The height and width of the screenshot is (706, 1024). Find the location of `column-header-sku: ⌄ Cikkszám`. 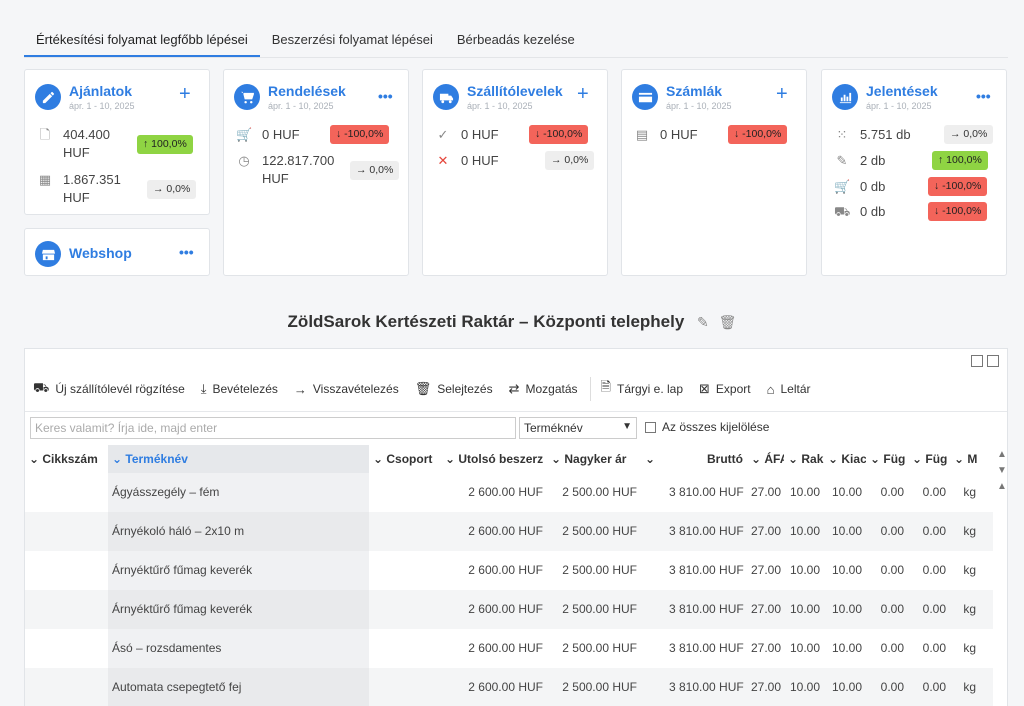

column-header-sku: ⌄ Cikkszám is located at coordinates (66, 459).